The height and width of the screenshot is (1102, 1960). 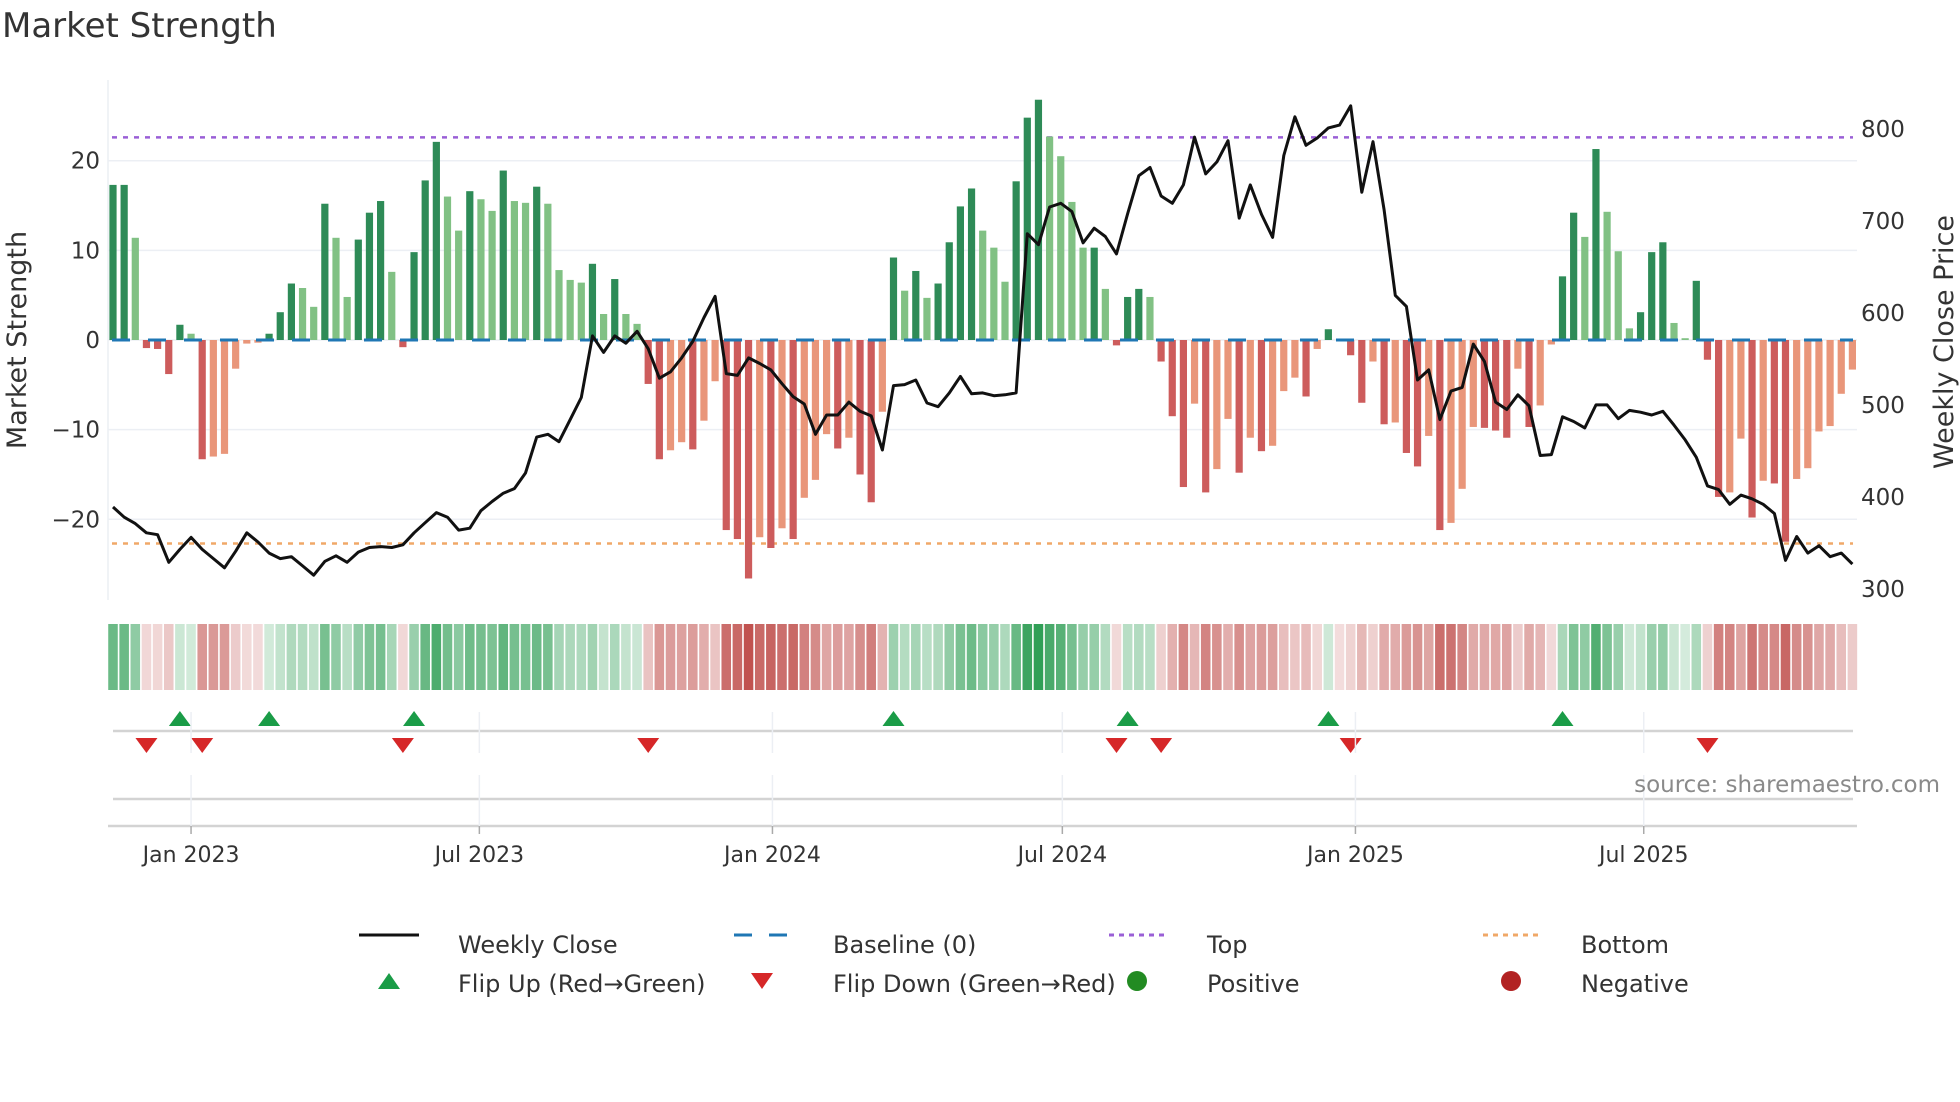 I want to click on x-tick-label: Jan 2024, so click(x=771, y=855).